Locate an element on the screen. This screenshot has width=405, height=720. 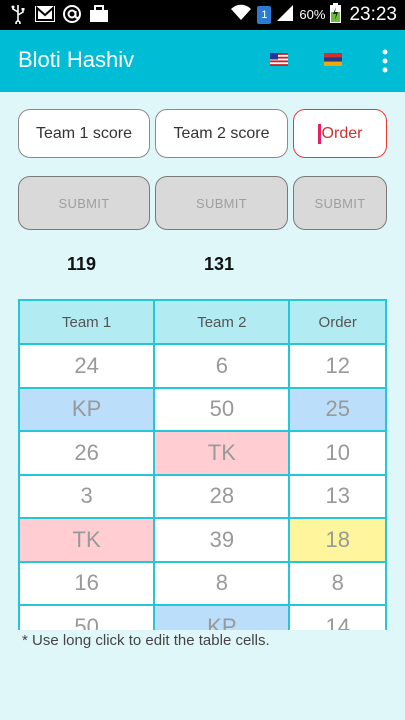
notification-icons is located at coordinates (58, 14).